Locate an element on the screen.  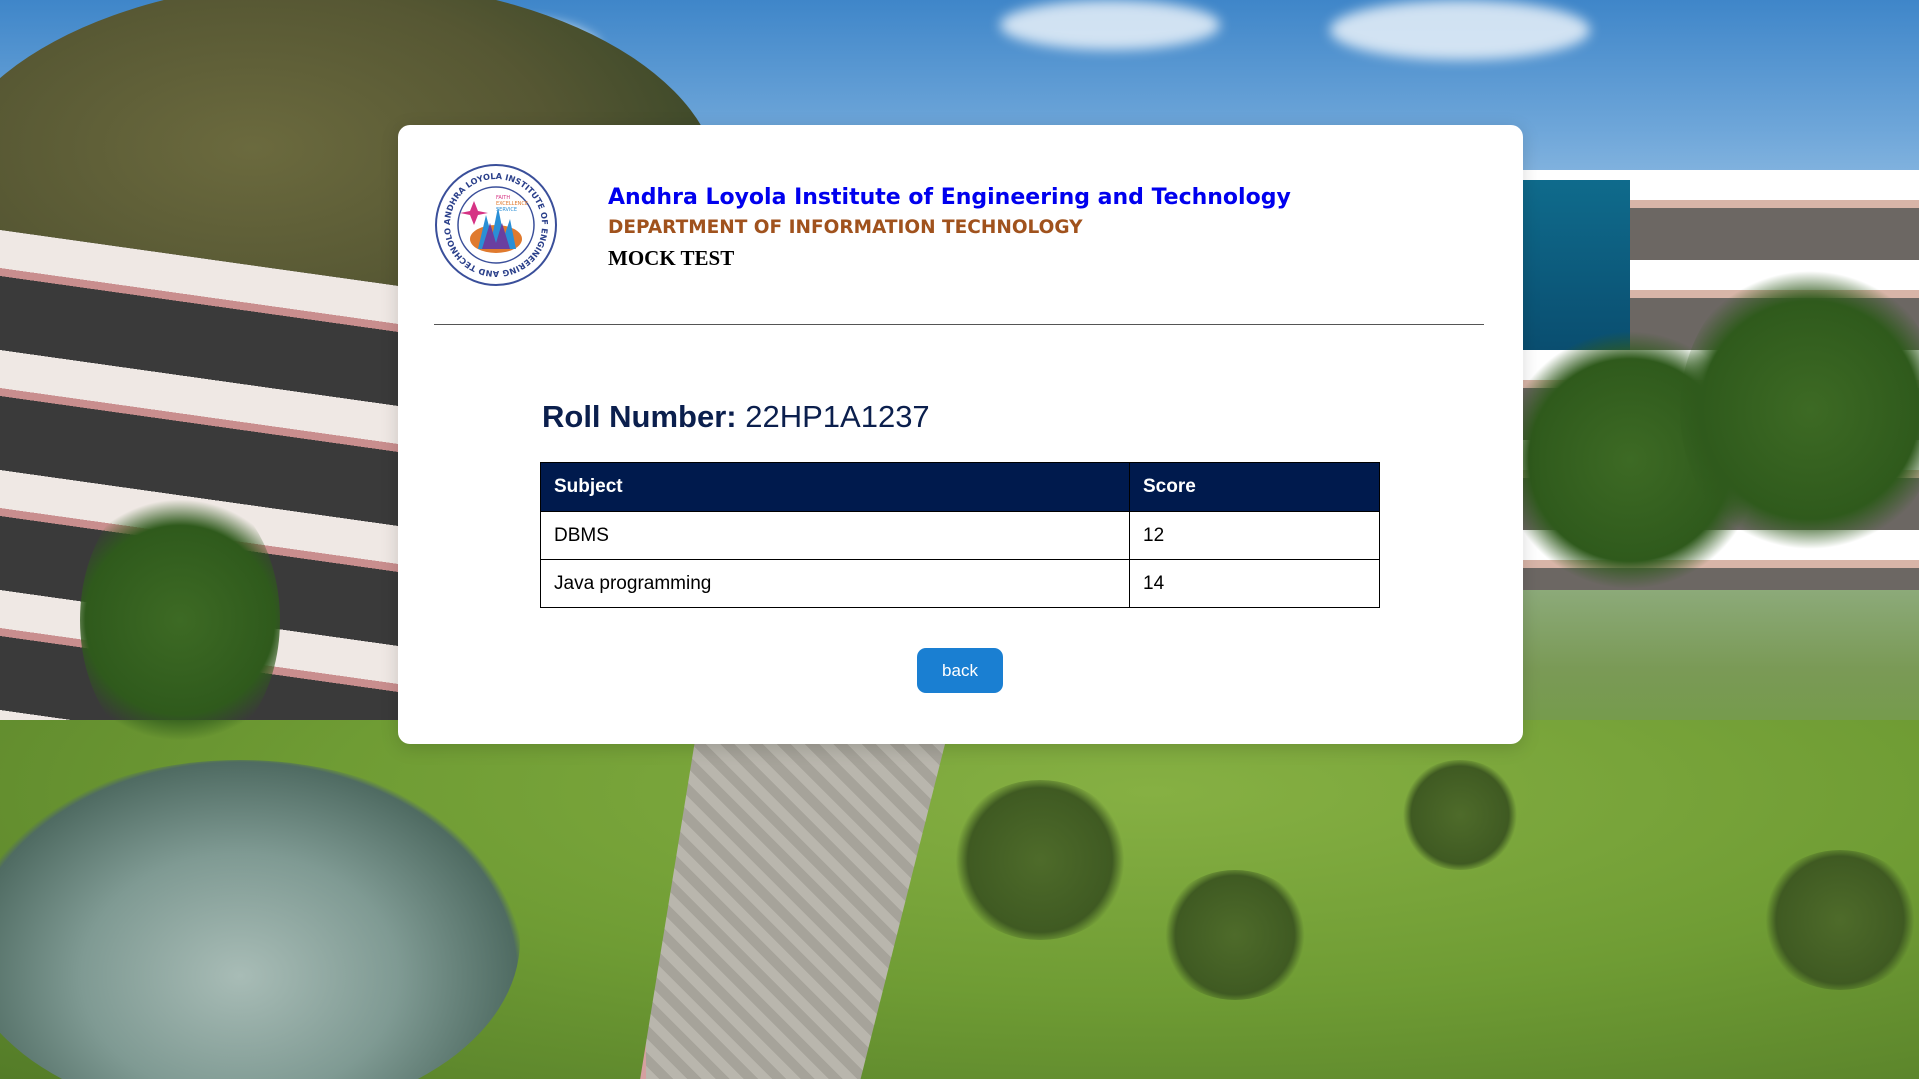
back-button: back is located at coordinates (960, 670).